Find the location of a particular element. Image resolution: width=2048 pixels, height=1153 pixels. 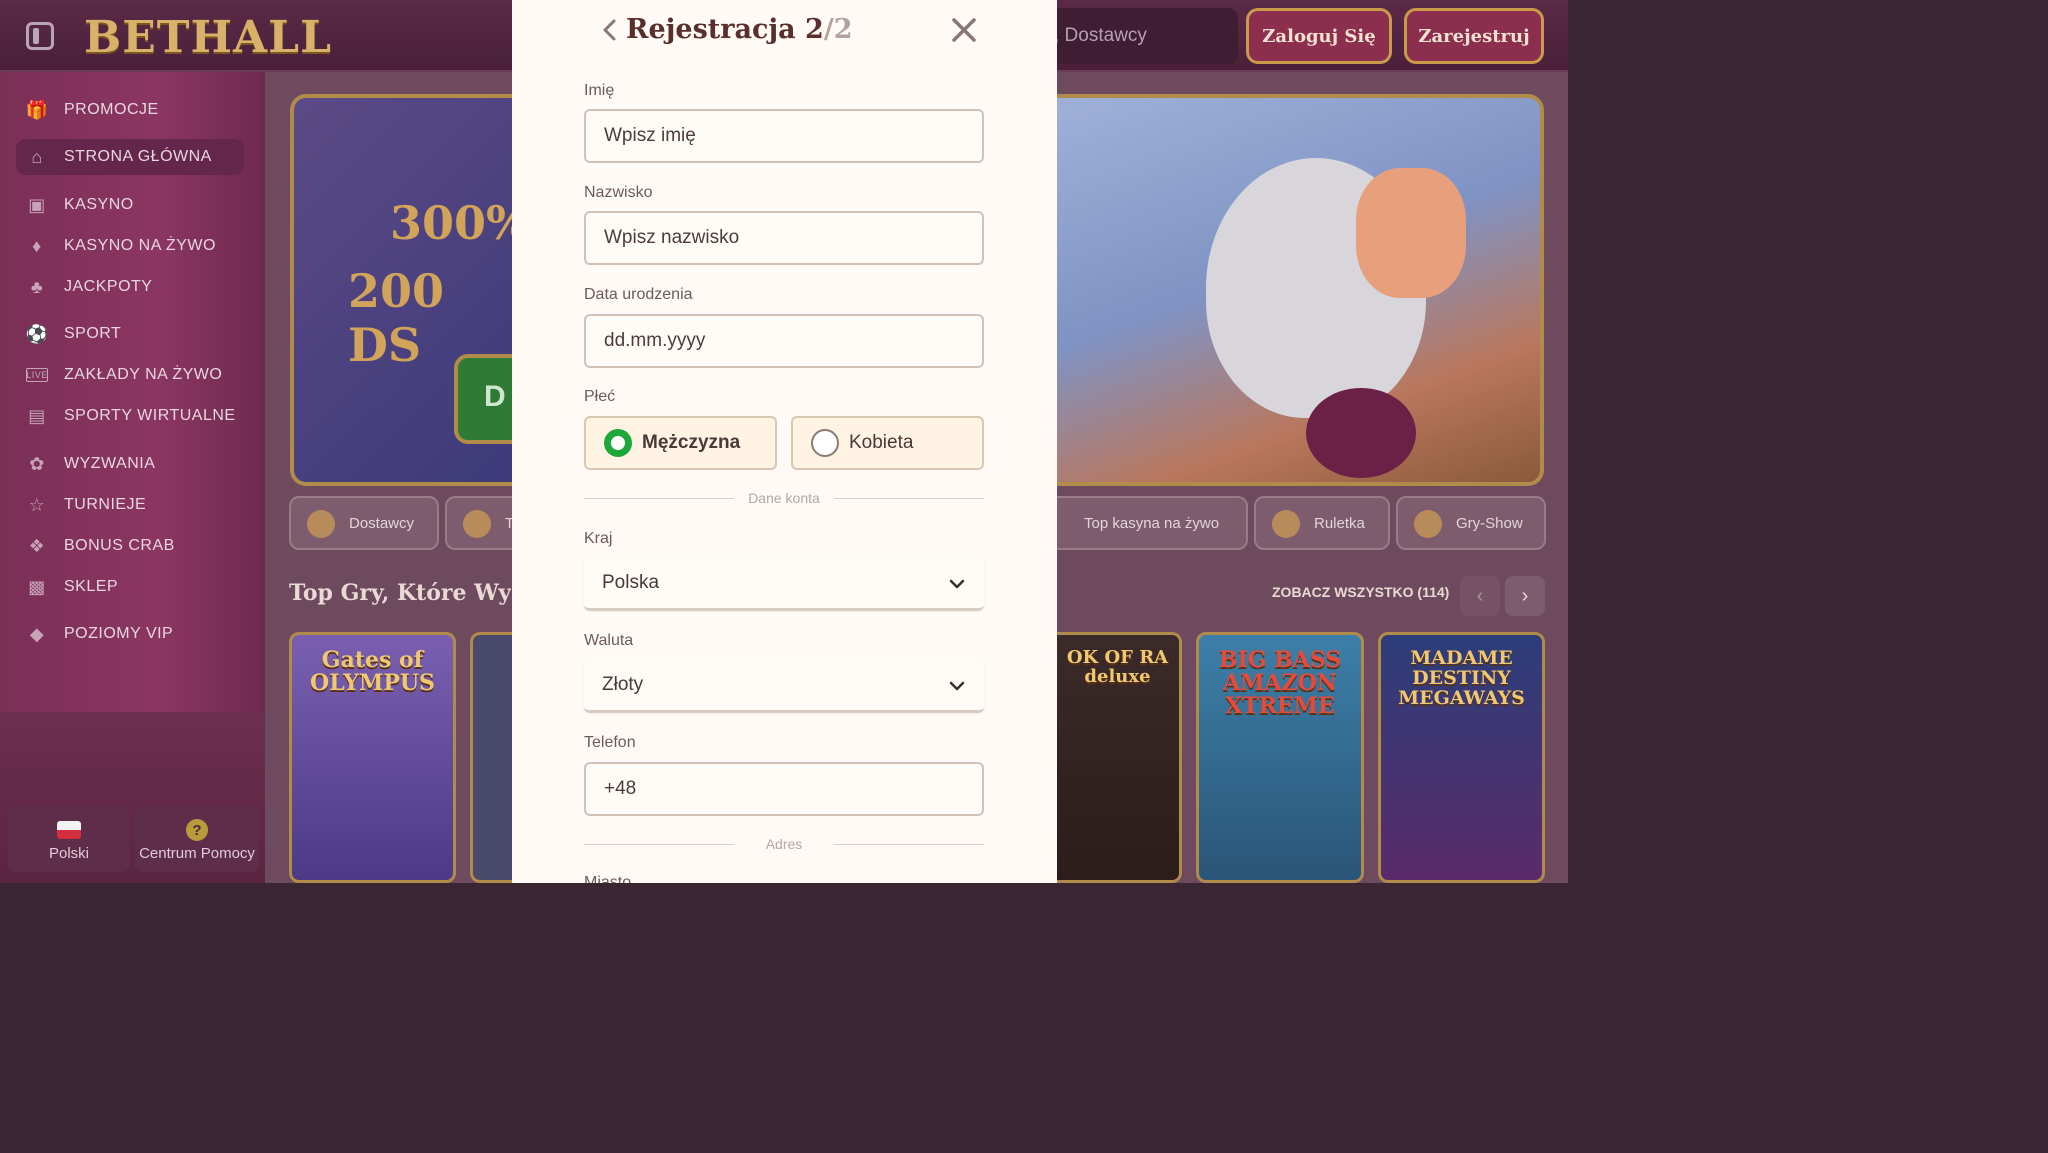

phone-input: +48 is located at coordinates (784, 789).